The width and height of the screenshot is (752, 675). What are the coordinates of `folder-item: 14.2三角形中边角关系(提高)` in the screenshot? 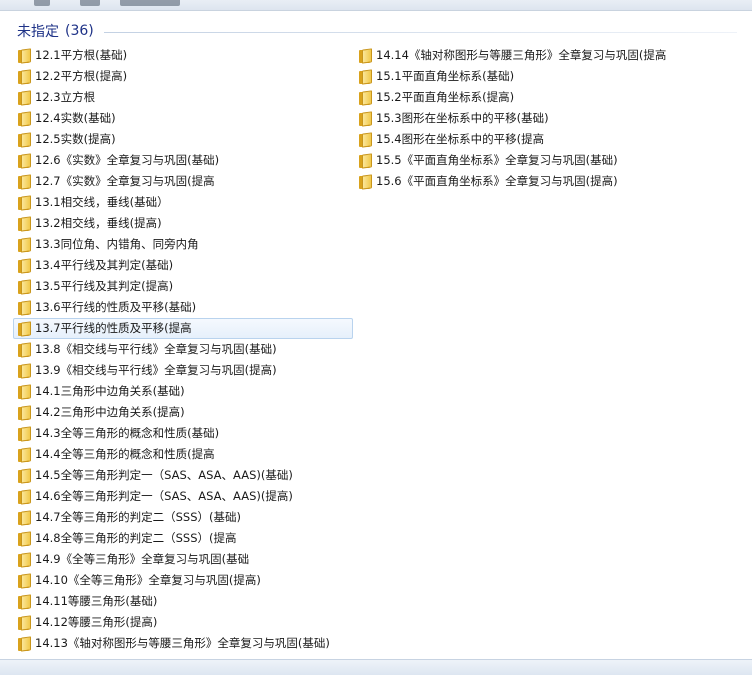 It's located at (183, 412).